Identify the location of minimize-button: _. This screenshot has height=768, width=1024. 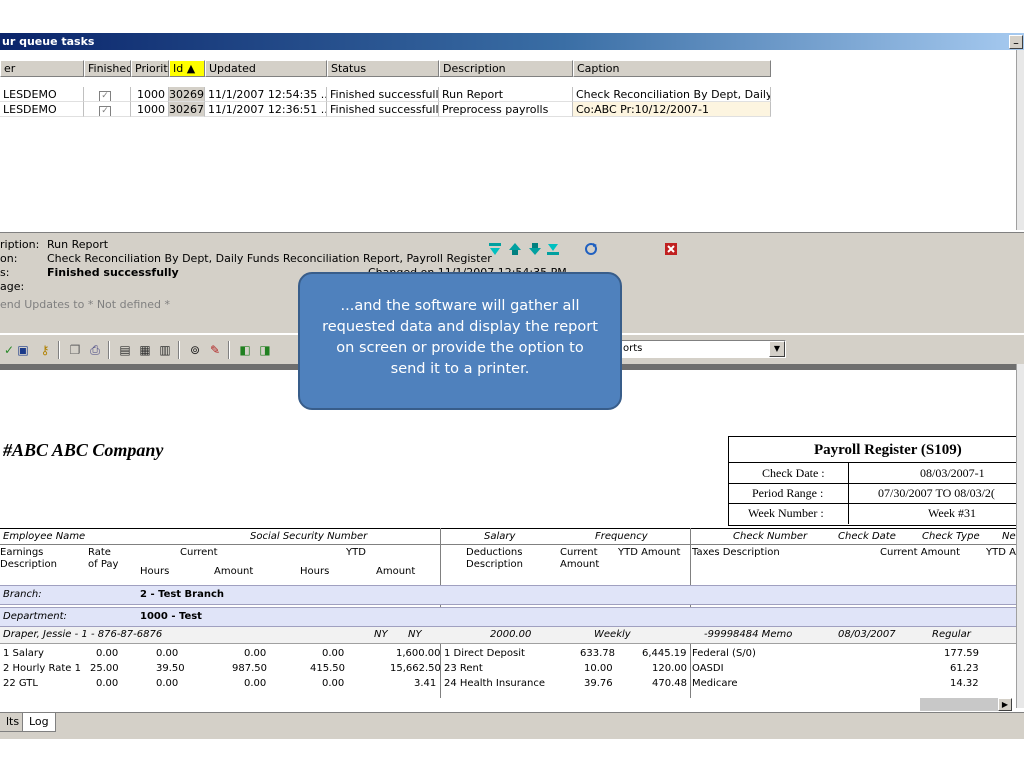
(1016, 42).